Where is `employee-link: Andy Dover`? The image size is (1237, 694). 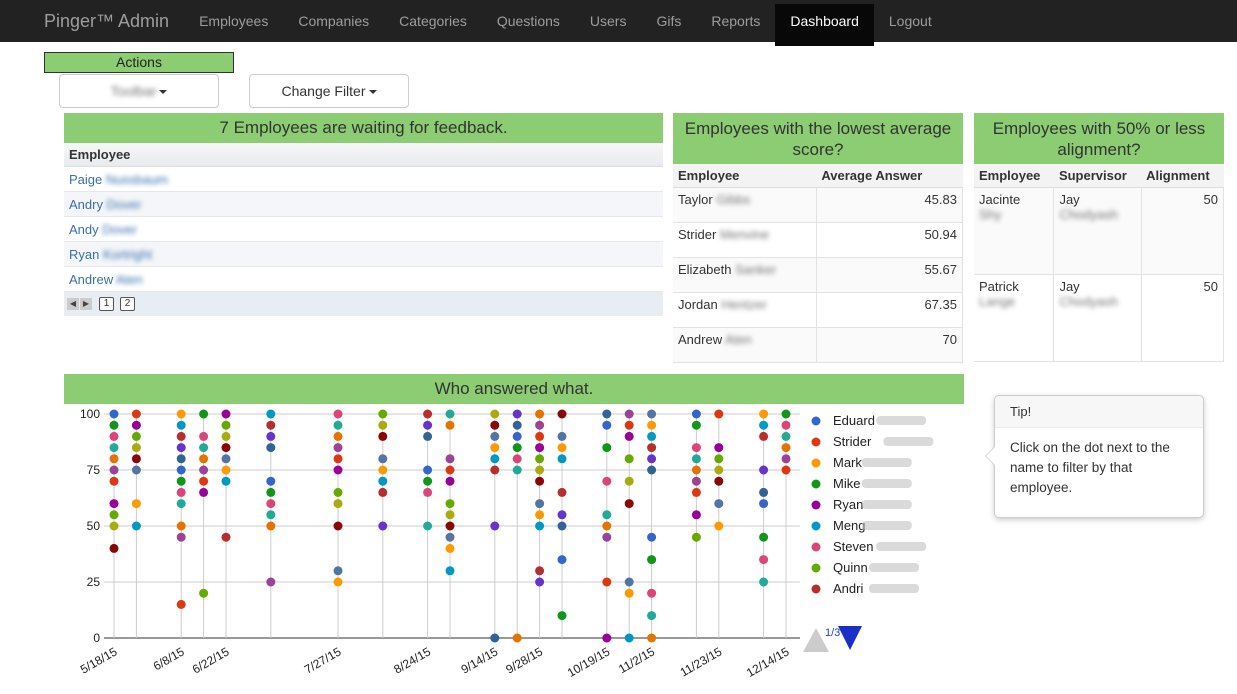 employee-link: Andy Dover is located at coordinates (363, 229).